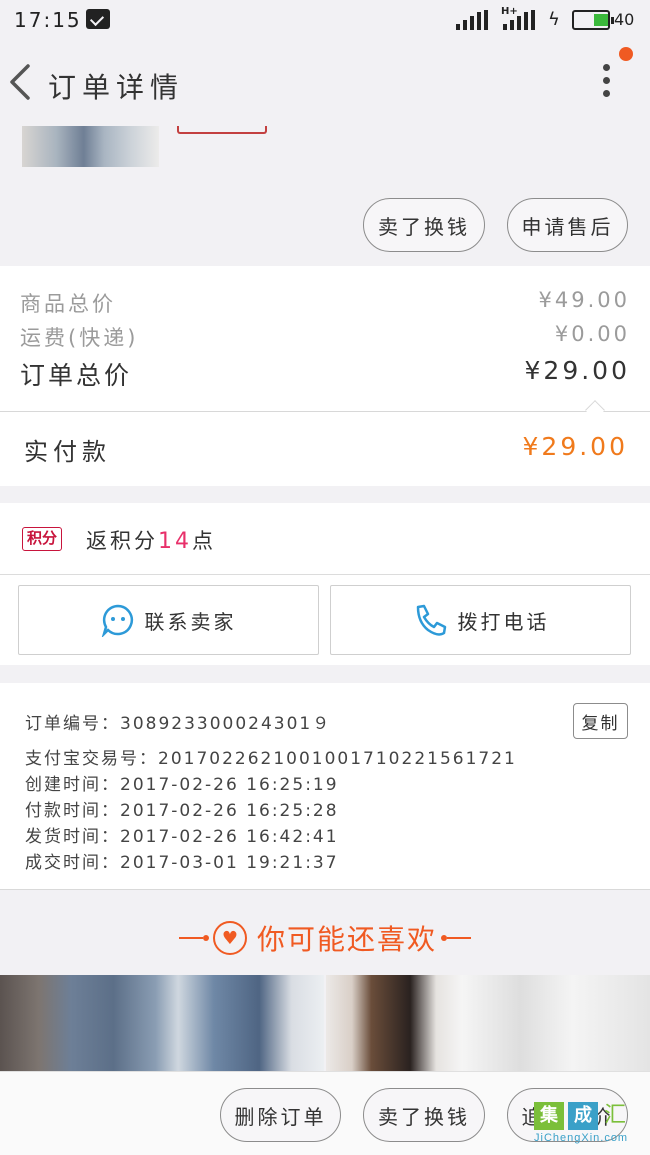 This screenshot has height=1155, width=650. Describe the element at coordinates (222, 130) in the screenshot. I see `product-tag` at that location.